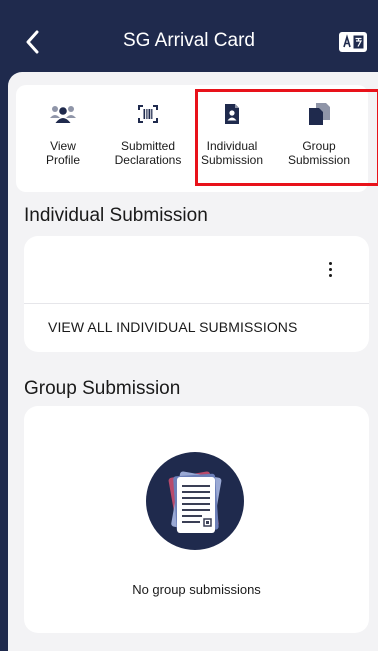  What do you see at coordinates (62, 153) in the screenshot?
I see `quick-action-label: View Profile` at bounding box center [62, 153].